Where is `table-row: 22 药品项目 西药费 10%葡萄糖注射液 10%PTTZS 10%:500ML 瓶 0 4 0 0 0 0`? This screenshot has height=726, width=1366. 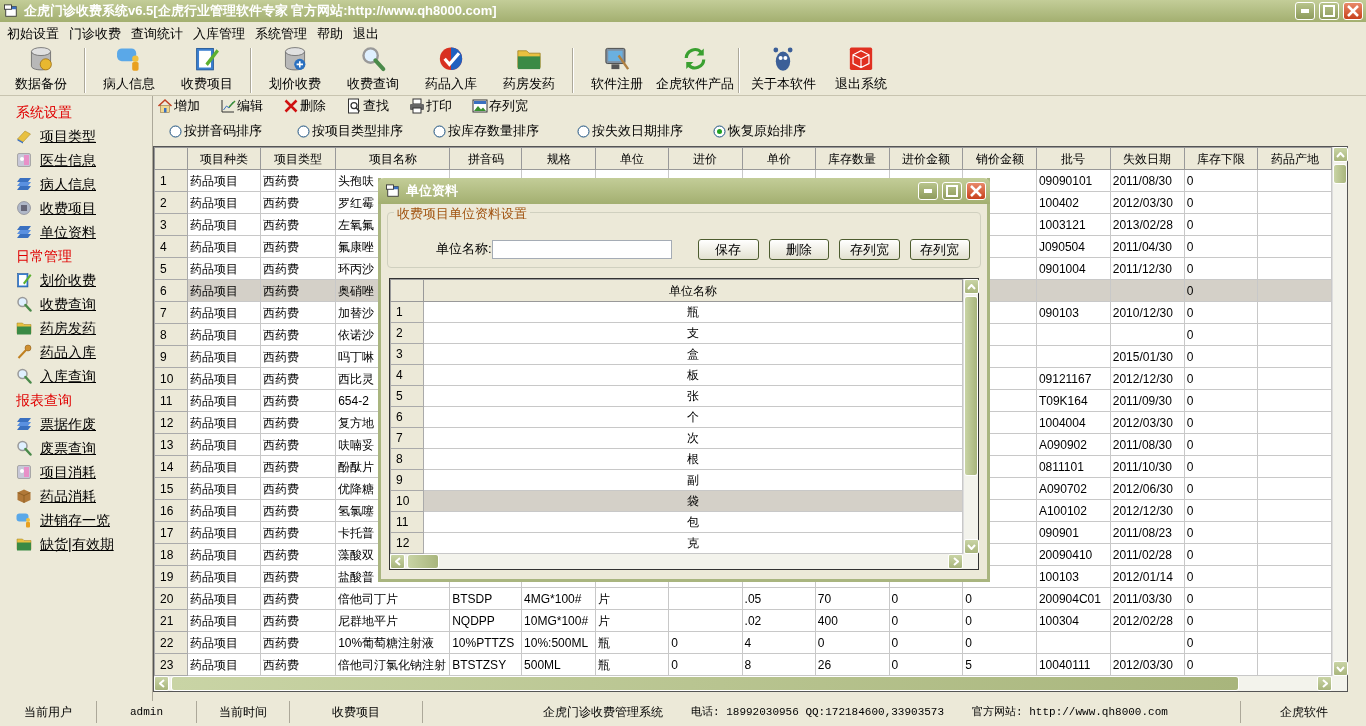
table-row: 22 药品项目 西药费 10%葡萄糖注射液 10%PTTZS 10%:500ML 瓶 0 4 0 0 0 0 is located at coordinates (743, 642).